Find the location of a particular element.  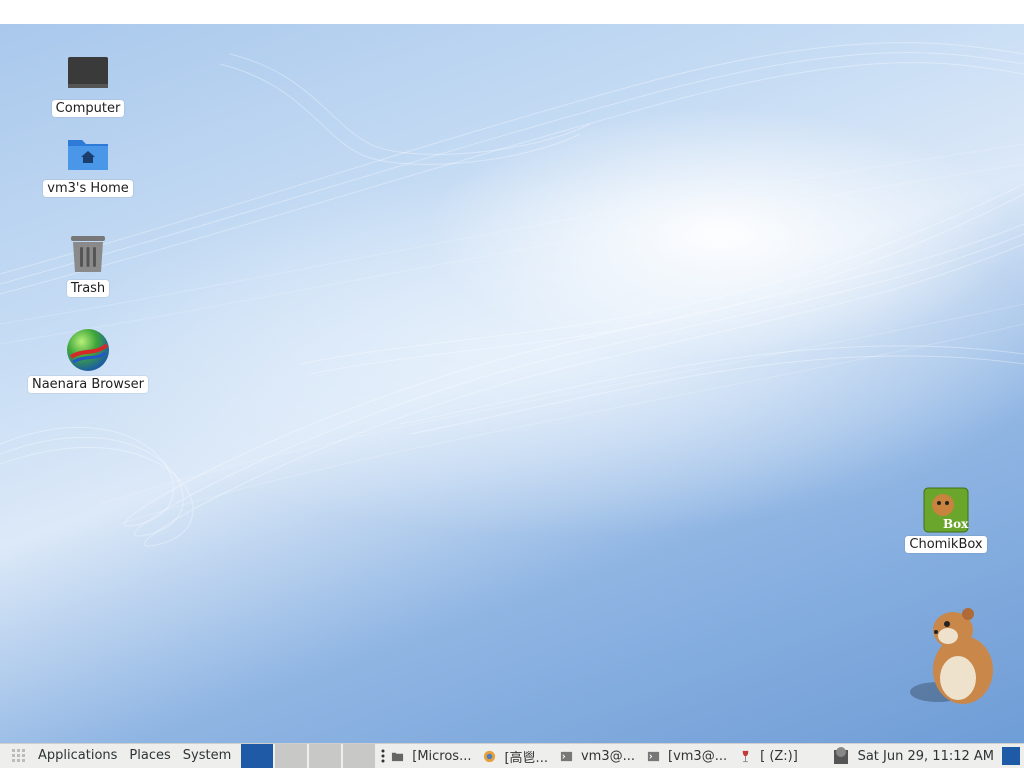

desktop-icon-label: Computer is located at coordinates (88, 108).